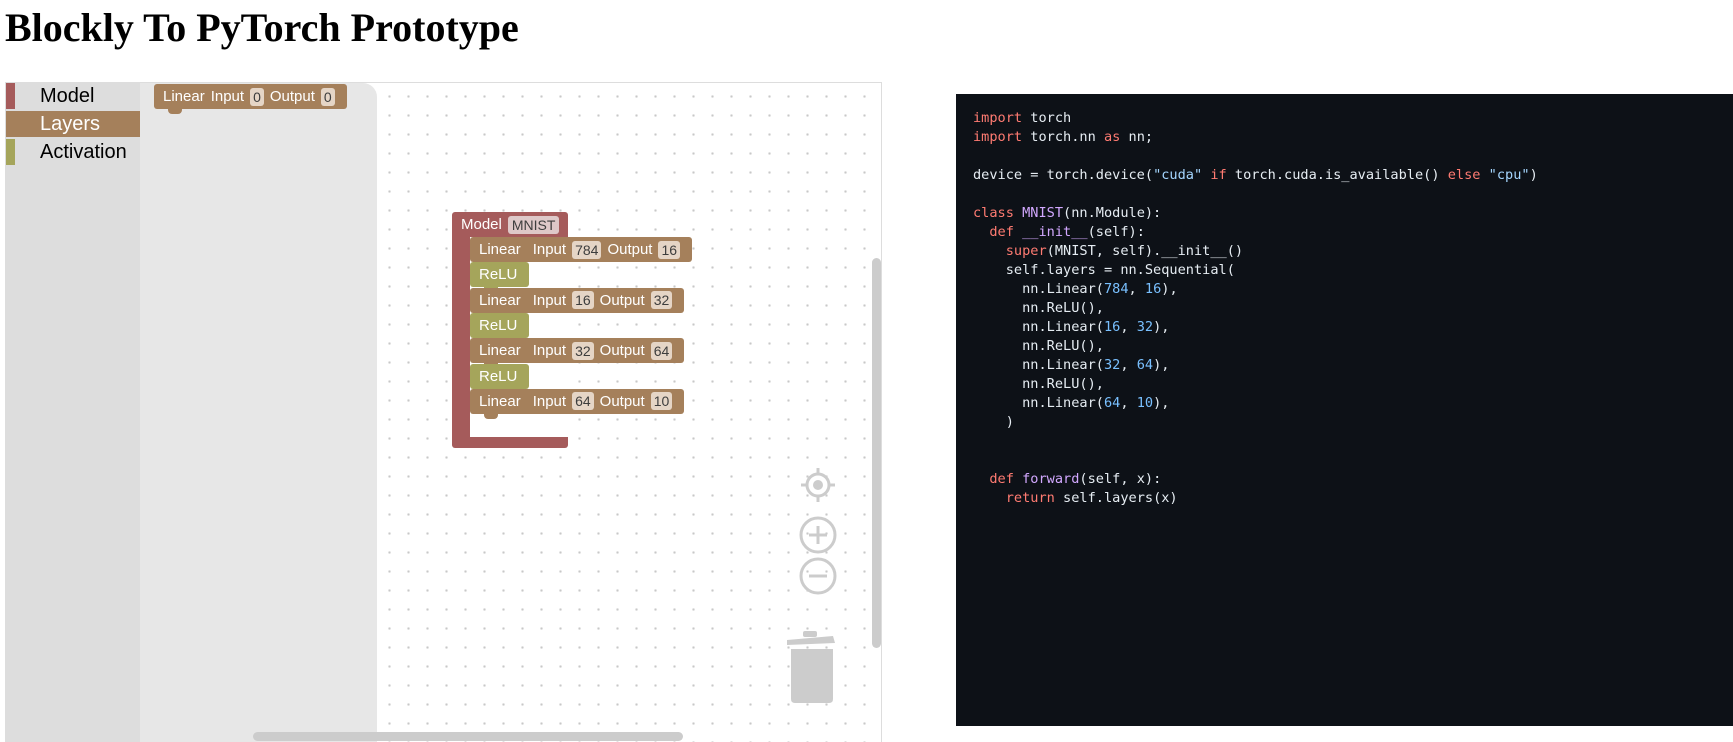  What do you see at coordinates (10, 152) in the screenshot?
I see `category-color-bar` at bounding box center [10, 152].